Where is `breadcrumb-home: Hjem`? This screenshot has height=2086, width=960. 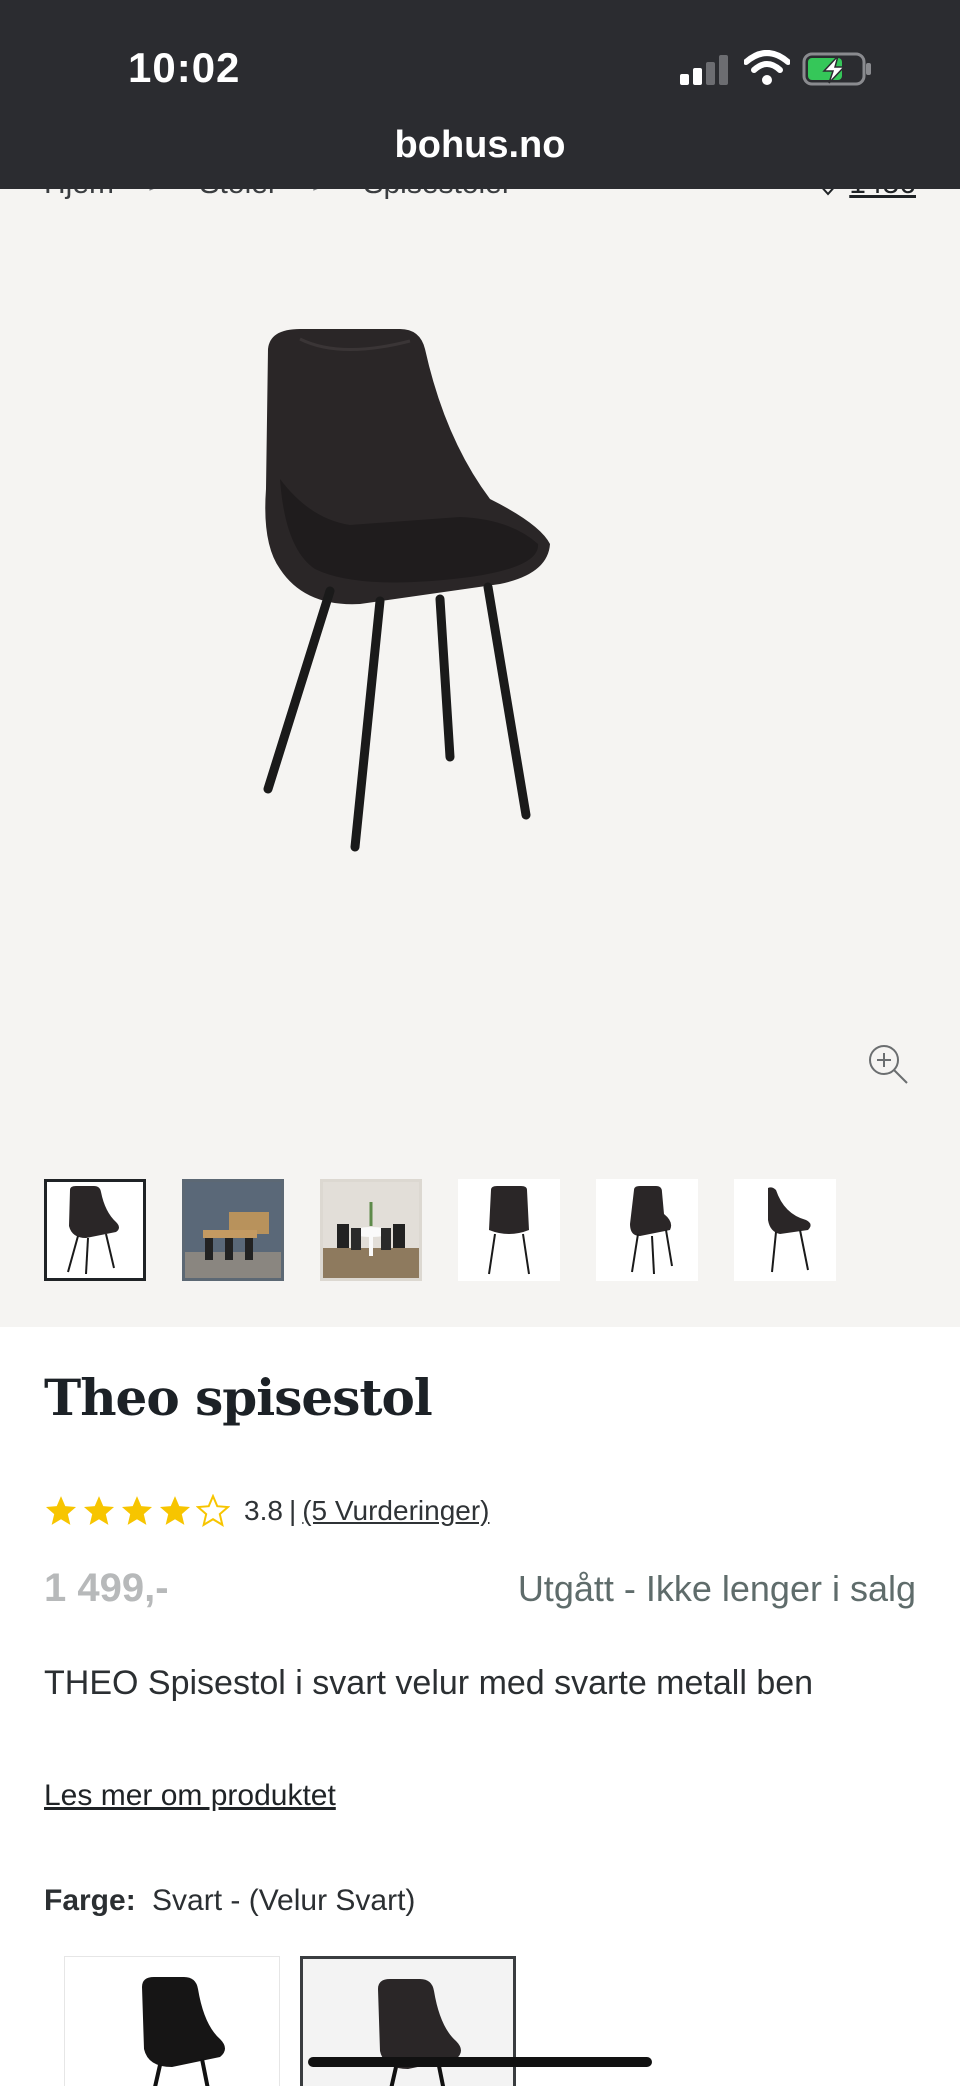 breadcrumb-home: Hjem is located at coordinates (79, 195).